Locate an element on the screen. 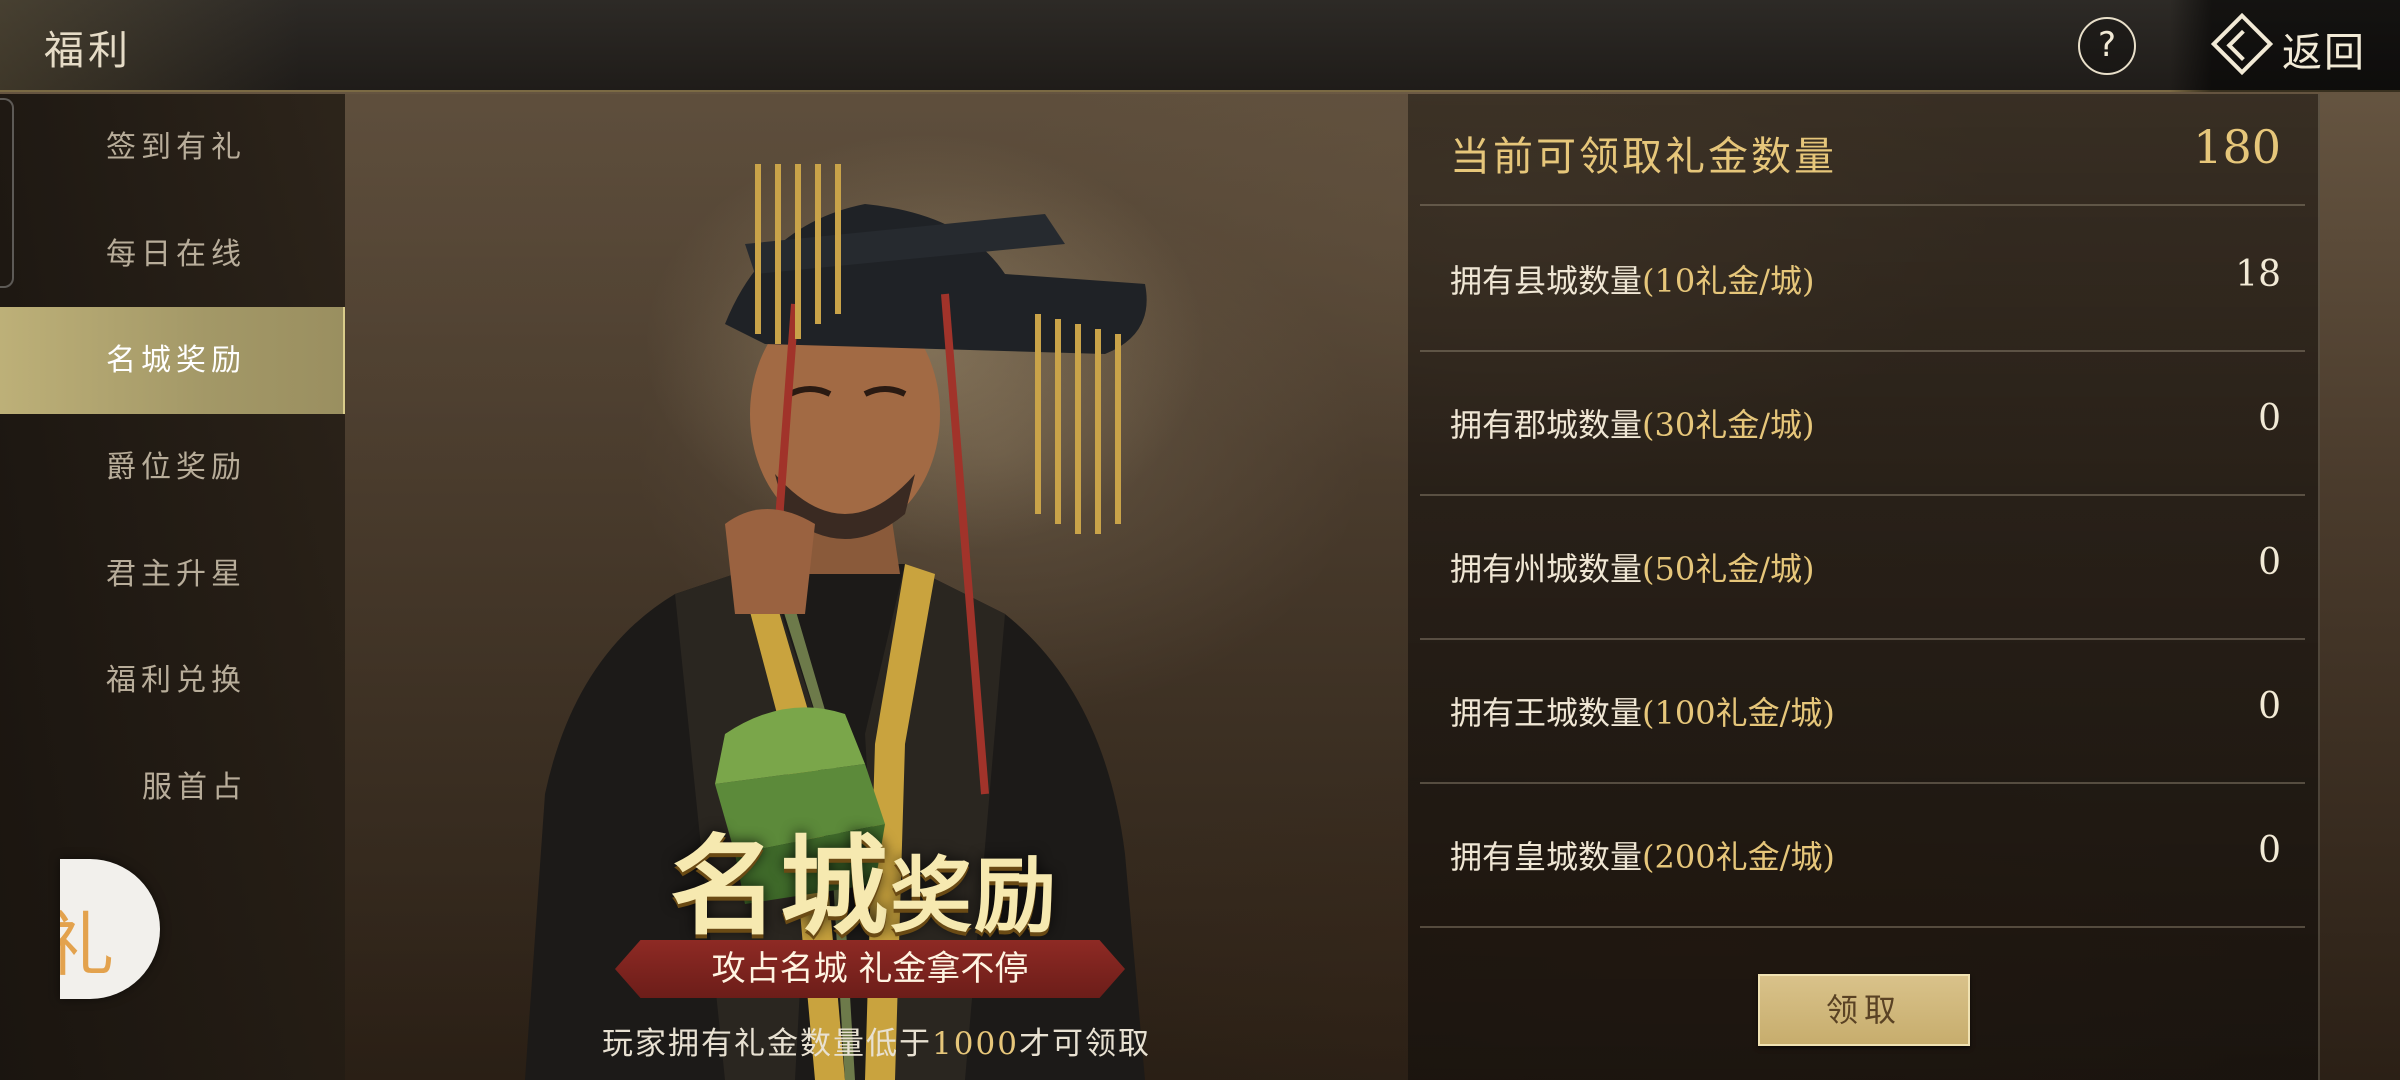 The width and height of the screenshot is (2400, 1080). king-city-label: 拥有王城数量 is located at coordinates (1546, 713).